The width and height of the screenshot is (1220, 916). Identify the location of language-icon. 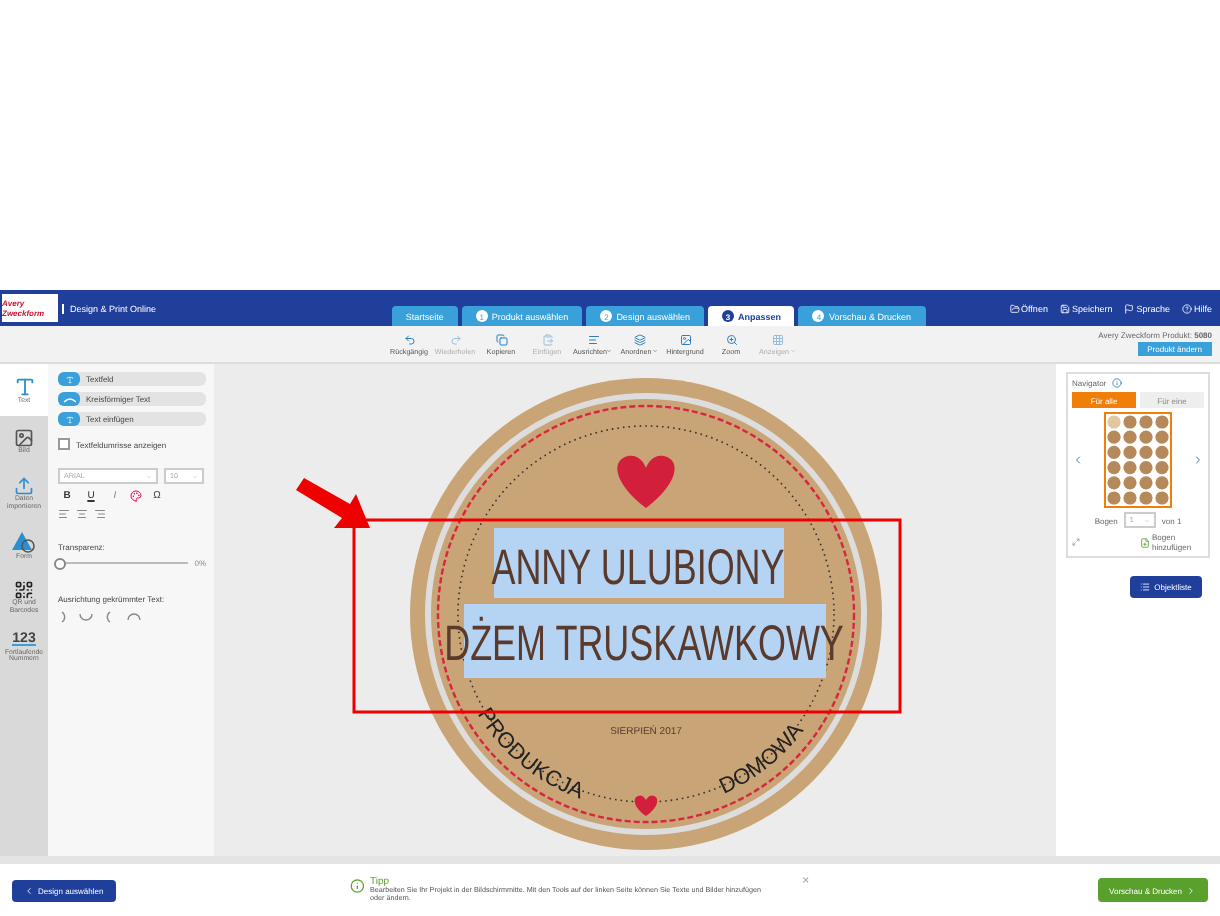
(1129, 308).